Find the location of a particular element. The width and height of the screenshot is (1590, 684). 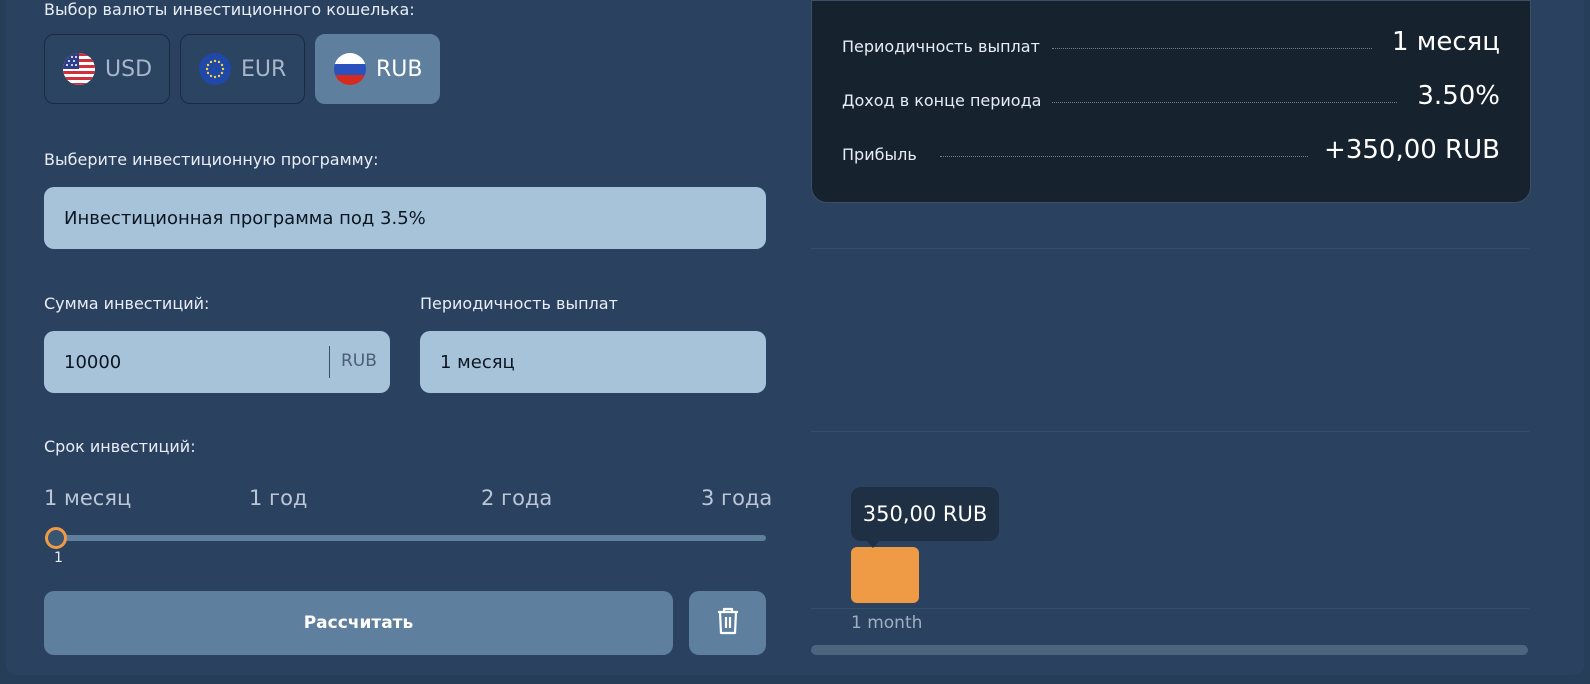

term-label: Срок инвестиций: is located at coordinates (120, 446).